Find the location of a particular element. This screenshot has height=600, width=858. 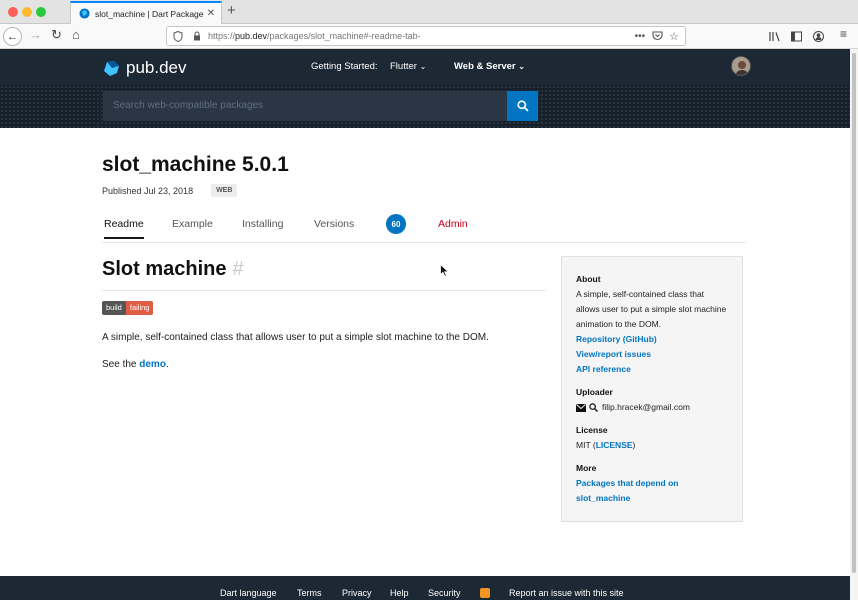

window-maximize-button is located at coordinates (41, 12).